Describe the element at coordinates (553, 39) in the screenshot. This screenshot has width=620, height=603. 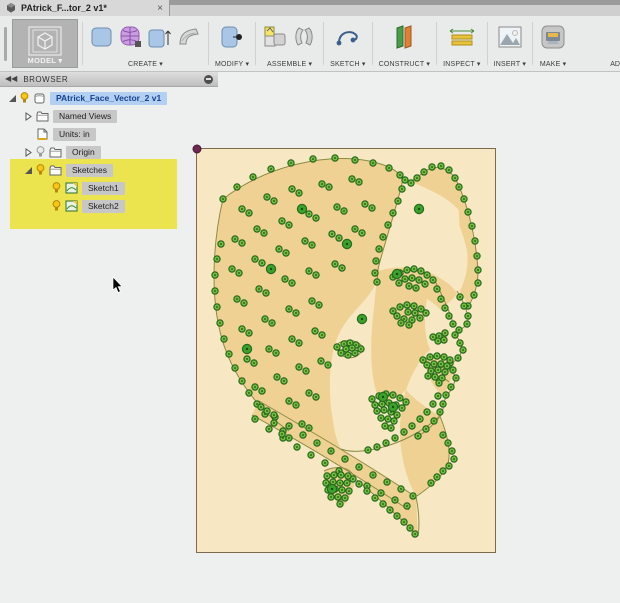
I see `3d-print-icon` at that location.